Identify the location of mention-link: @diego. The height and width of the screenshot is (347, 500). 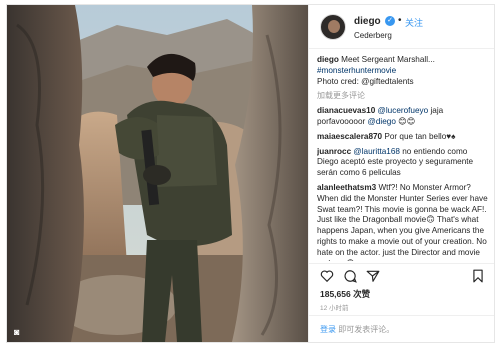
(382, 121).